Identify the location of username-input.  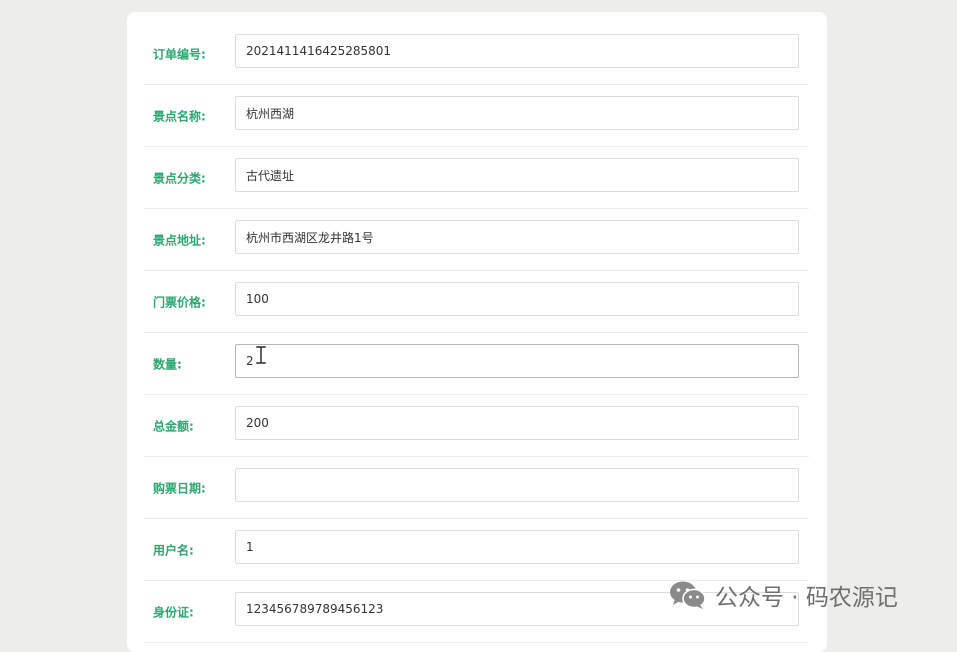
(517, 547).